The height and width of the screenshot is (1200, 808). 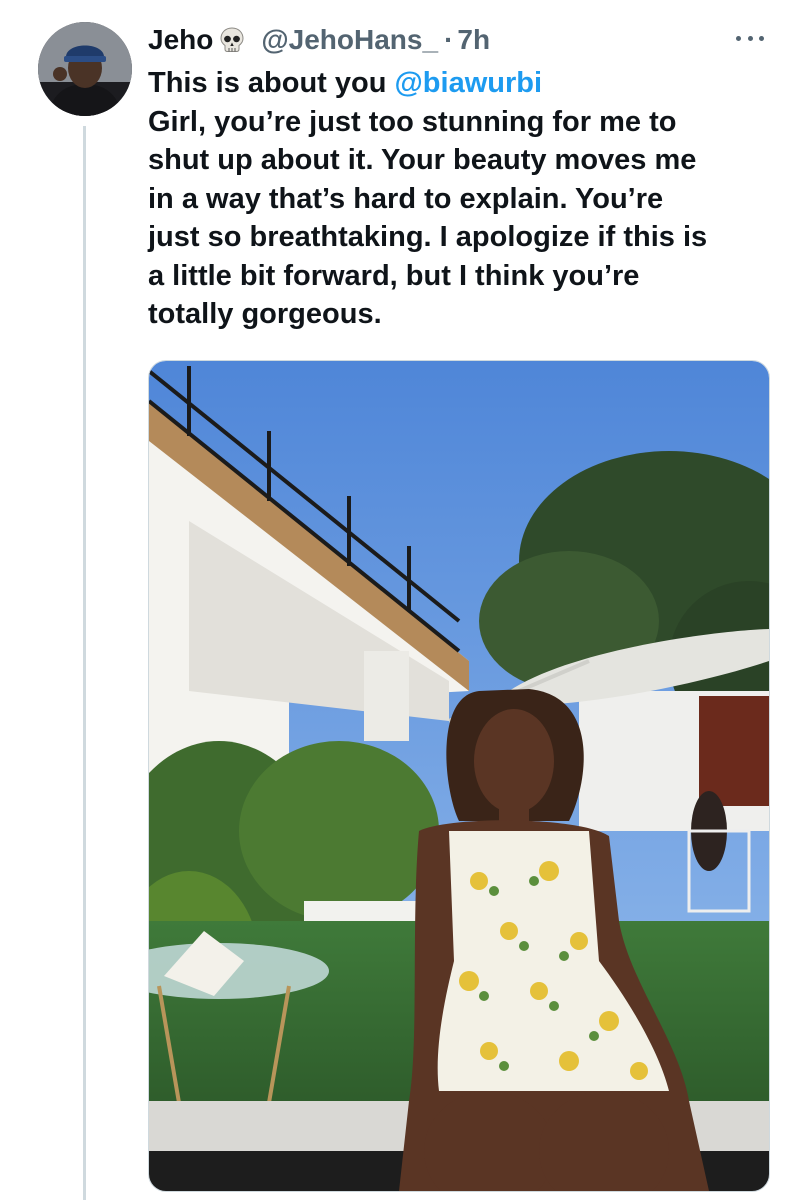 I want to click on tweet-text-line: shut up about it. Your beauty moves me, so click(x=422, y=160).